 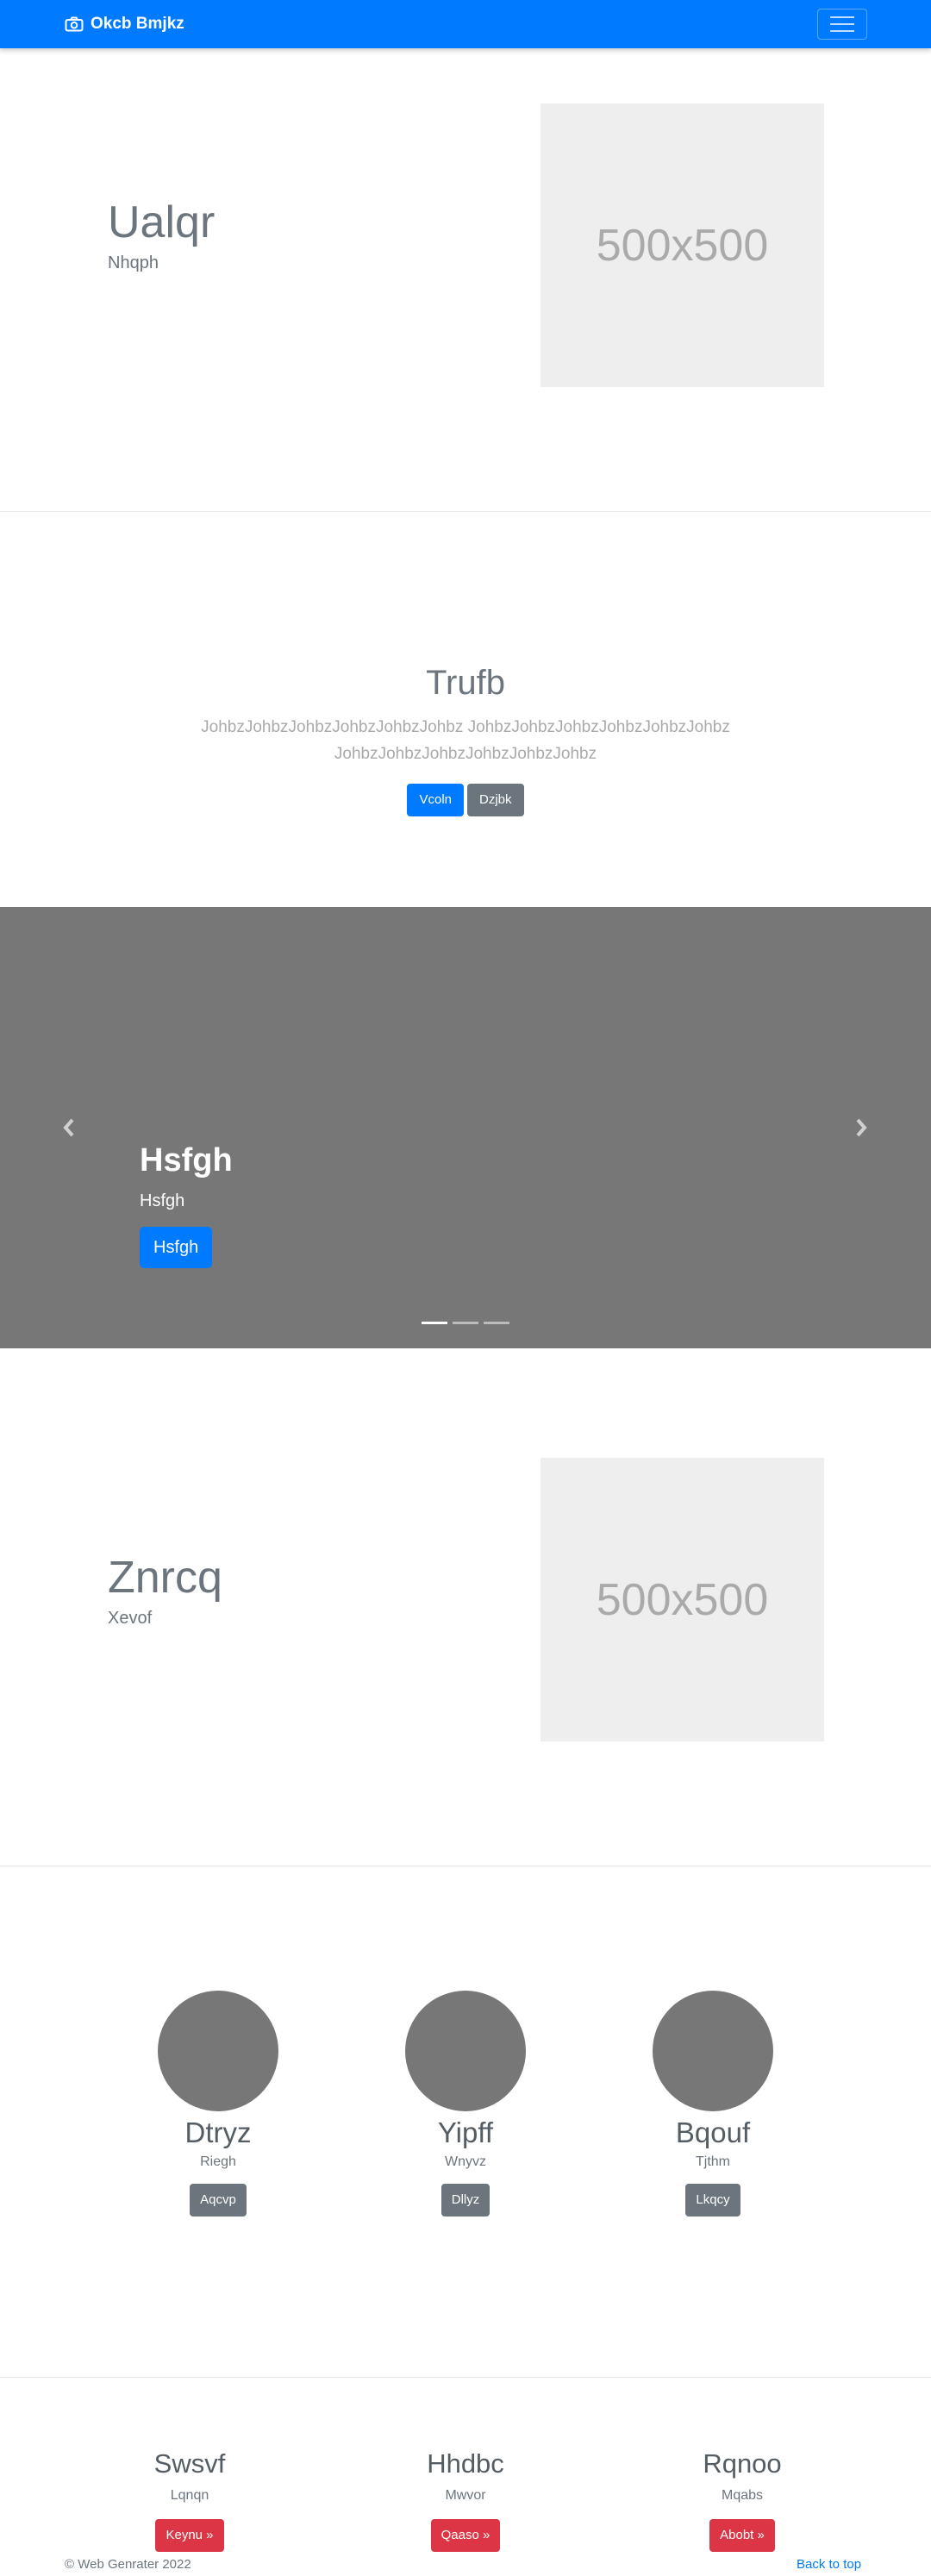 What do you see at coordinates (829, 2564) in the screenshot?
I see `back-to-top-link: Back to top` at bounding box center [829, 2564].